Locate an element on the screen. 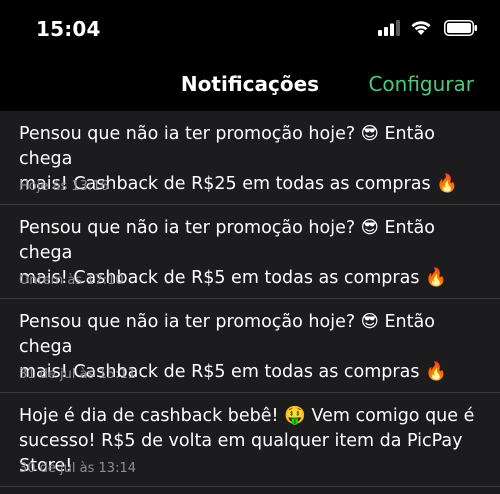  navigation-bar: Notificações Configurar is located at coordinates (250, 86).